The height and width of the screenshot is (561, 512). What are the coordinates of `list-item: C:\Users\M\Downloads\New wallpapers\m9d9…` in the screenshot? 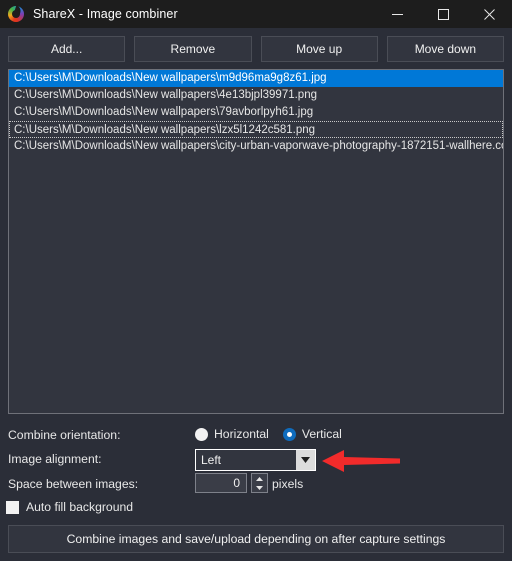 It's located at (256, 78).